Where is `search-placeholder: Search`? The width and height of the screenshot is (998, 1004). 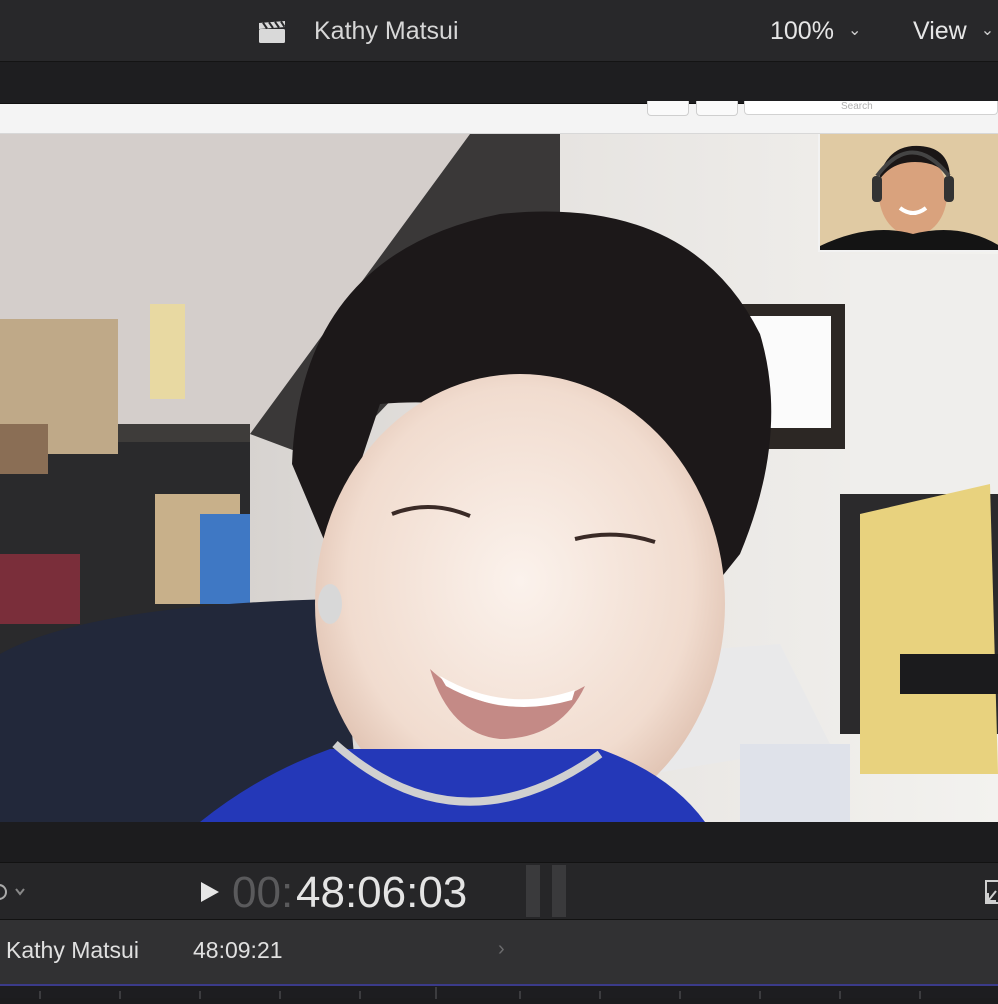
search-placeholder: Search is located at coordinates (857, 106).